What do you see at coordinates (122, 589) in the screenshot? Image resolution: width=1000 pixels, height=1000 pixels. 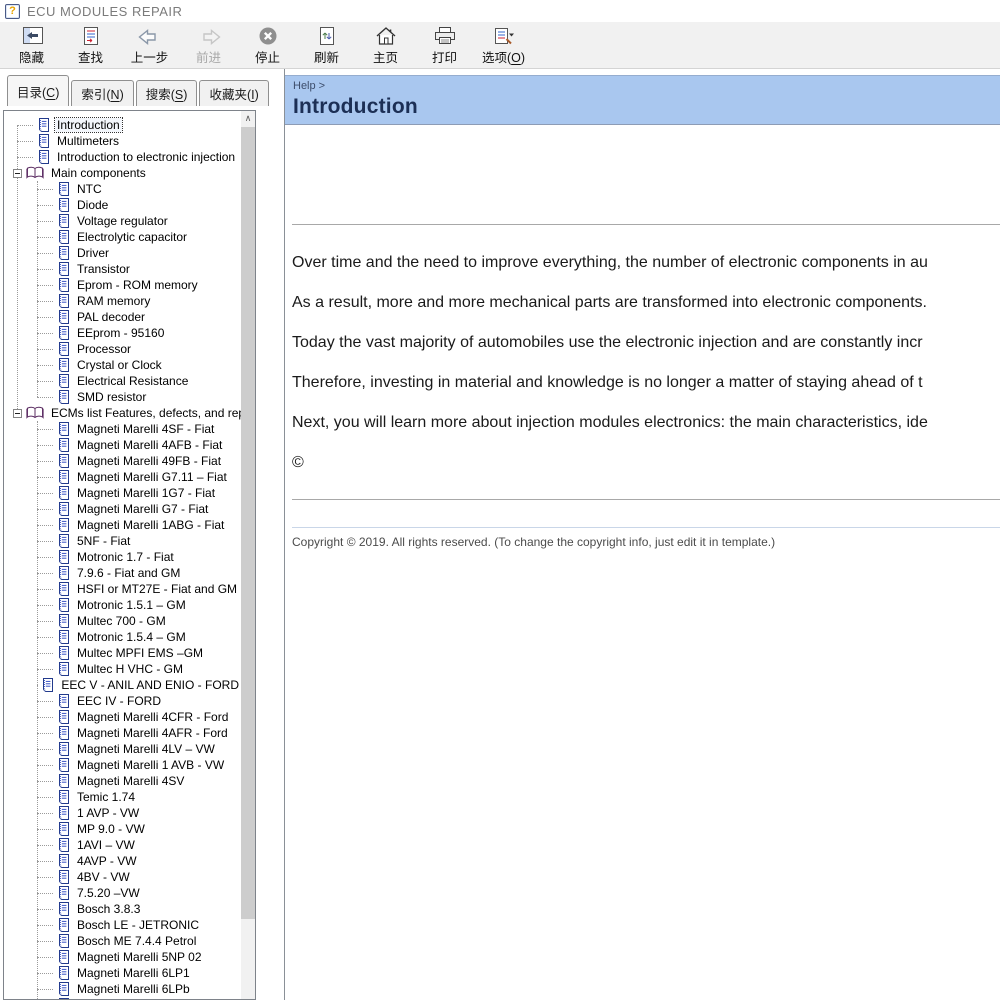 I see `tree-item: HSFI or MT27E - Fiat and GM` at bounding box center [122, 589].